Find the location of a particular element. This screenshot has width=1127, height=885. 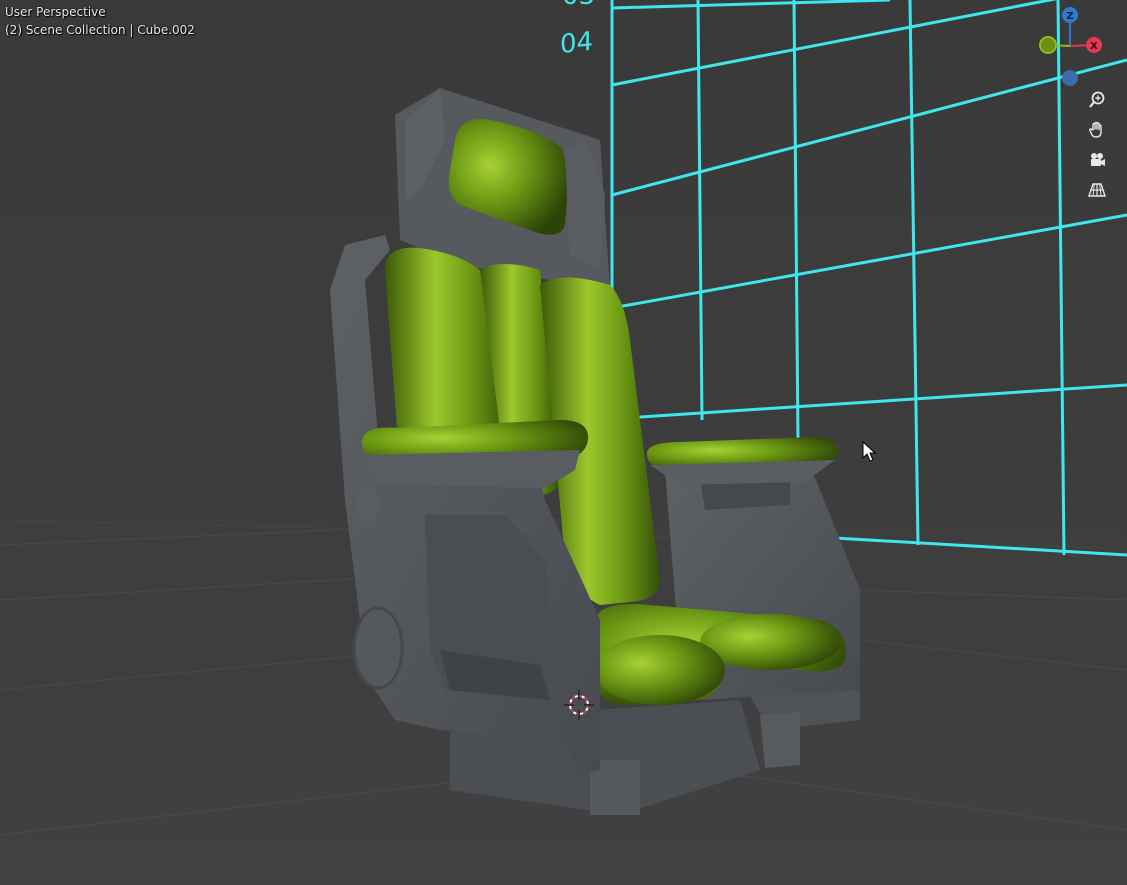

gizmo-y-negative is located at coordinates (1048, 45).